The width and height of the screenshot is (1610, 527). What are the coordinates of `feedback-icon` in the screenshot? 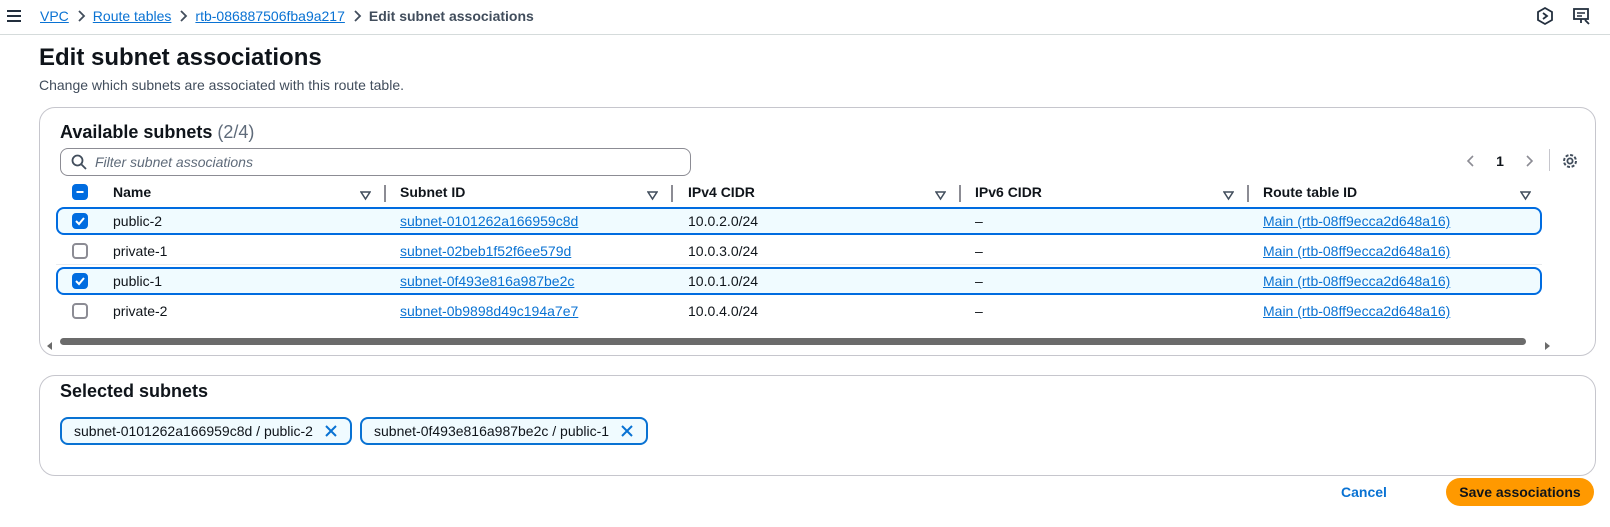 It's located at (1582, 16).